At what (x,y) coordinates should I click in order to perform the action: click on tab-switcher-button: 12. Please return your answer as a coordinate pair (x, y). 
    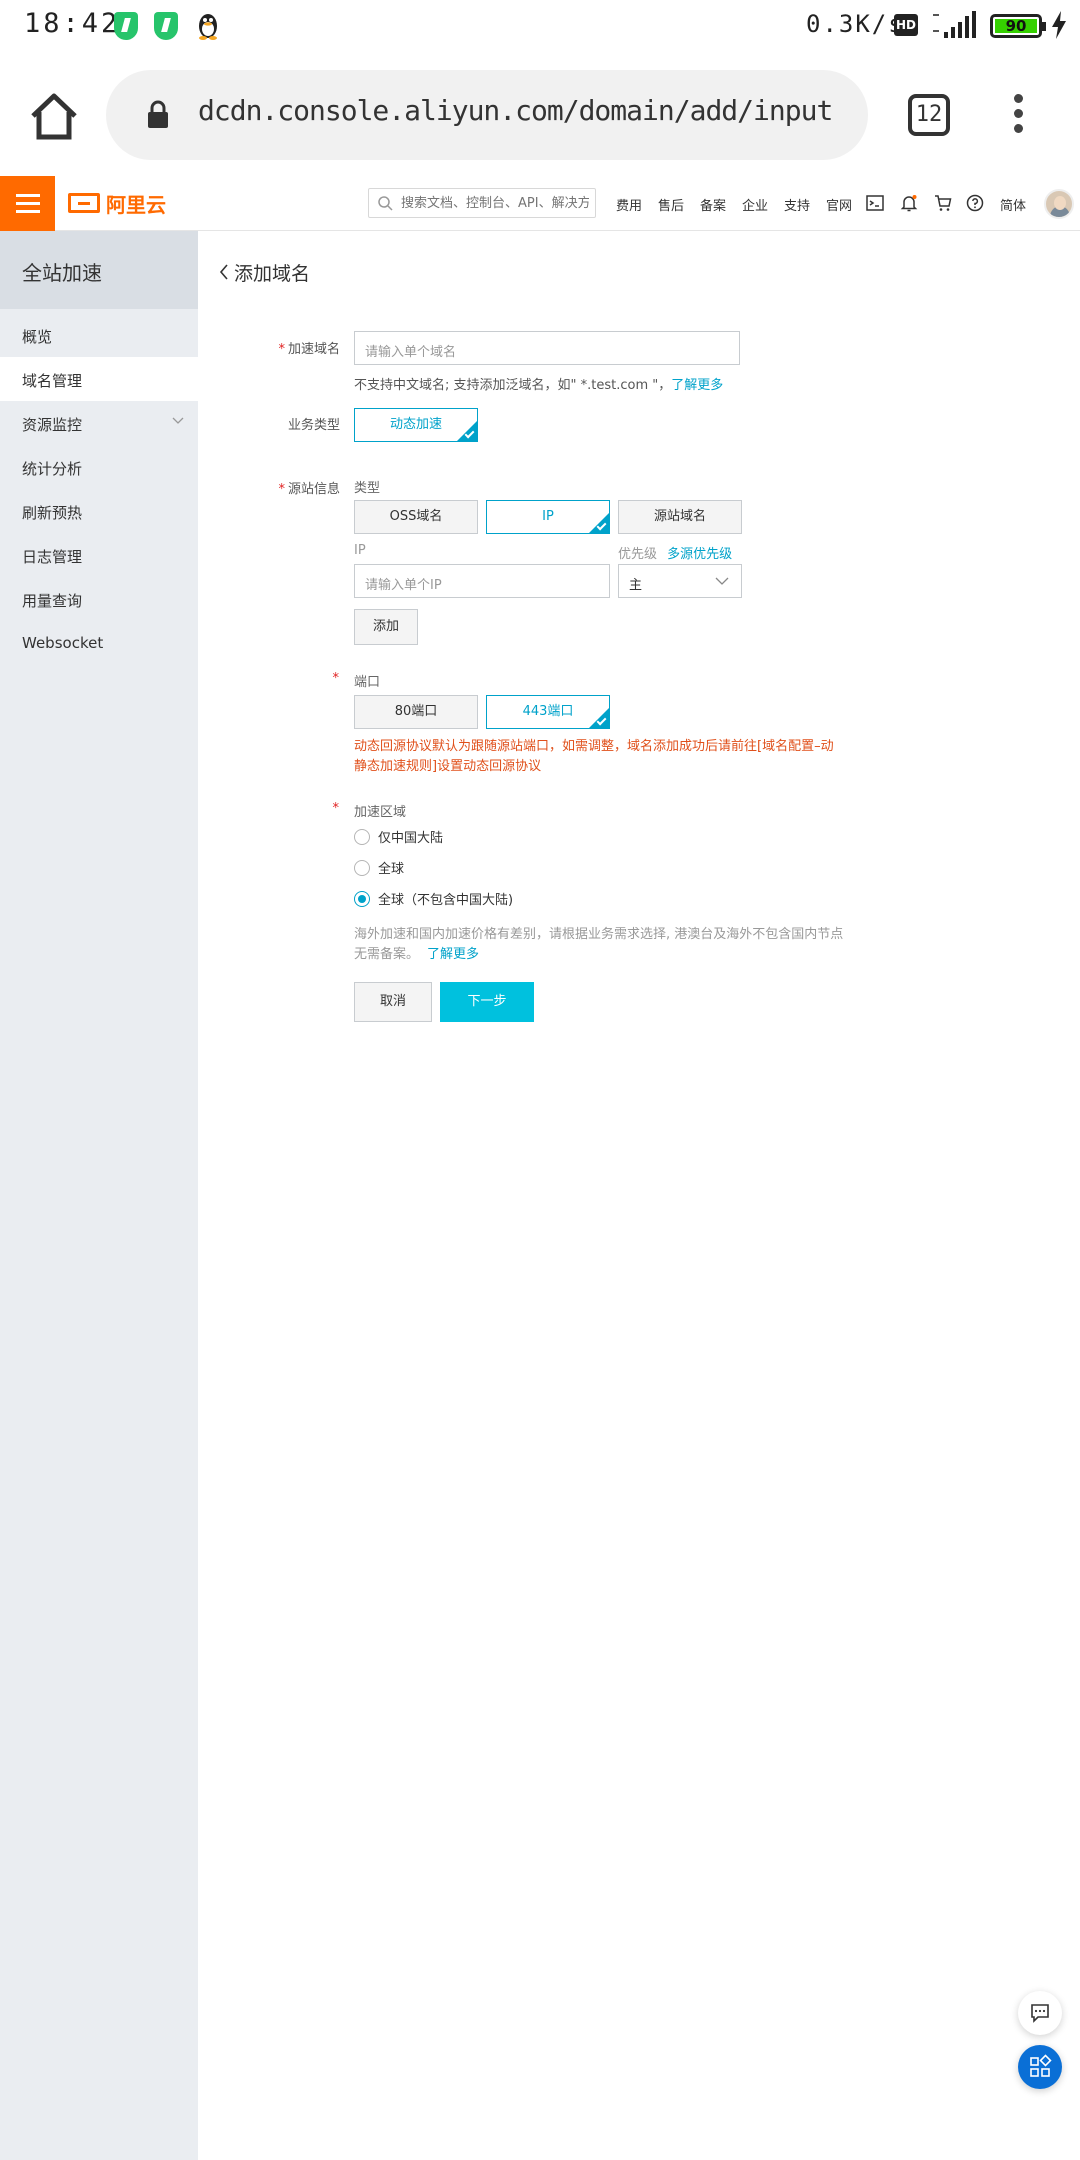
    Looking at the image, I should click on (929, 115).